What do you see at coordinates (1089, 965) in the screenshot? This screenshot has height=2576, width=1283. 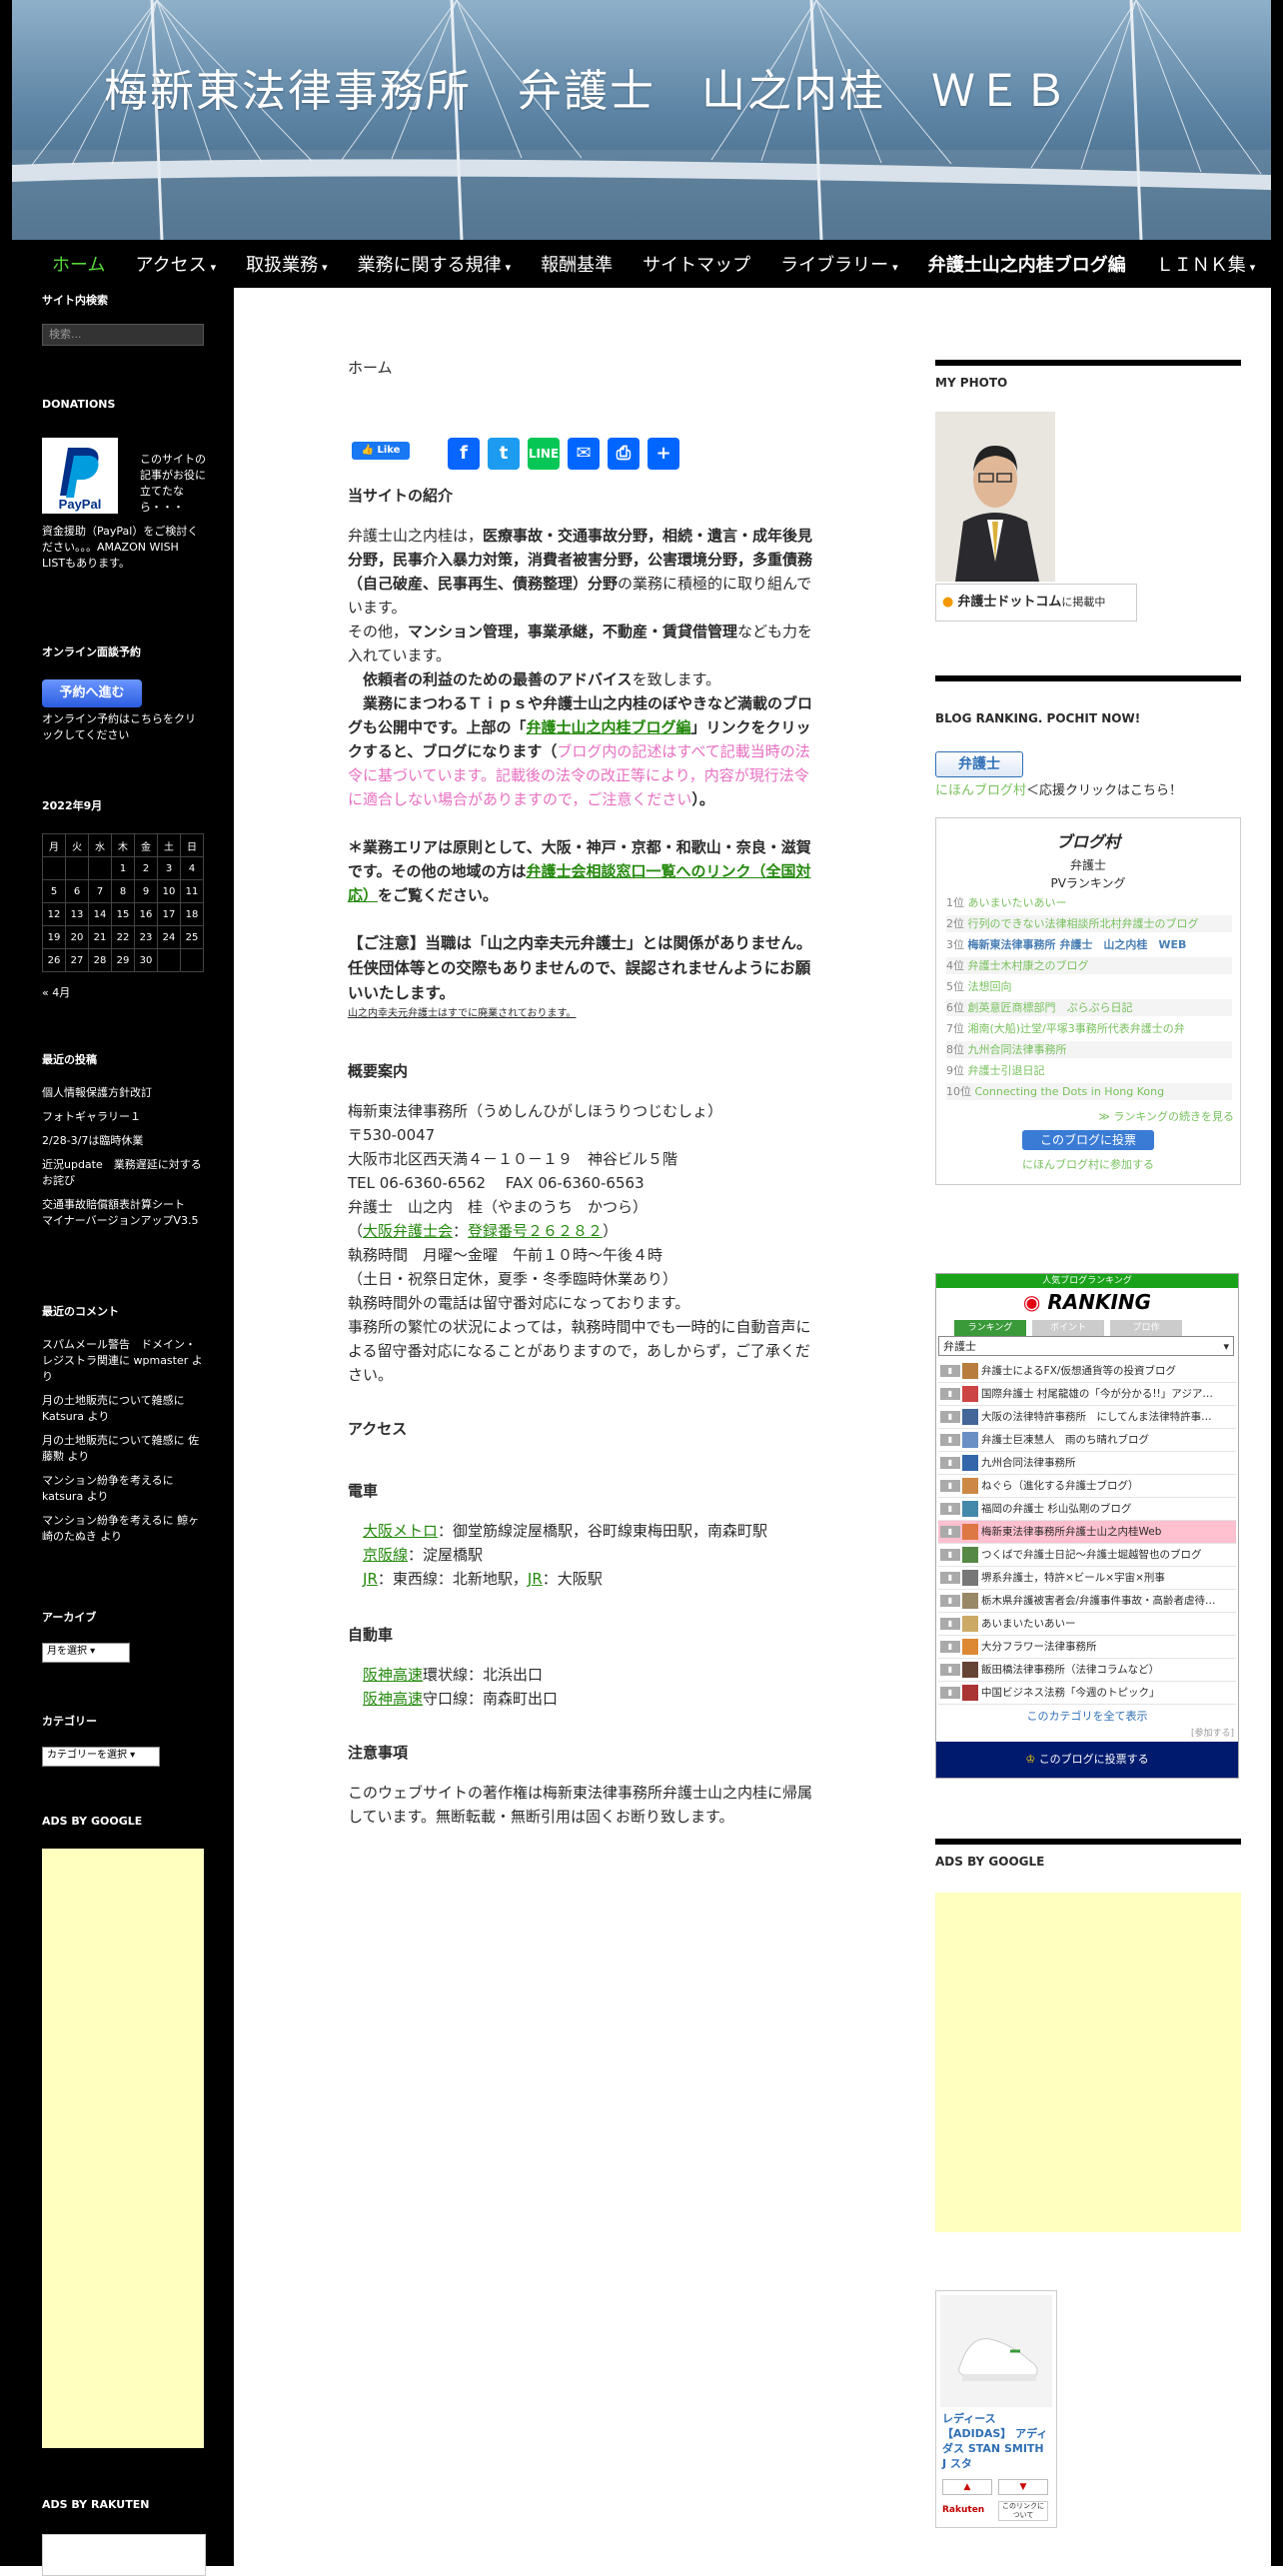 I see `mura-ranking-row: 4位 弁護士木村康之のブログ` at bounding box center [1089, 965].